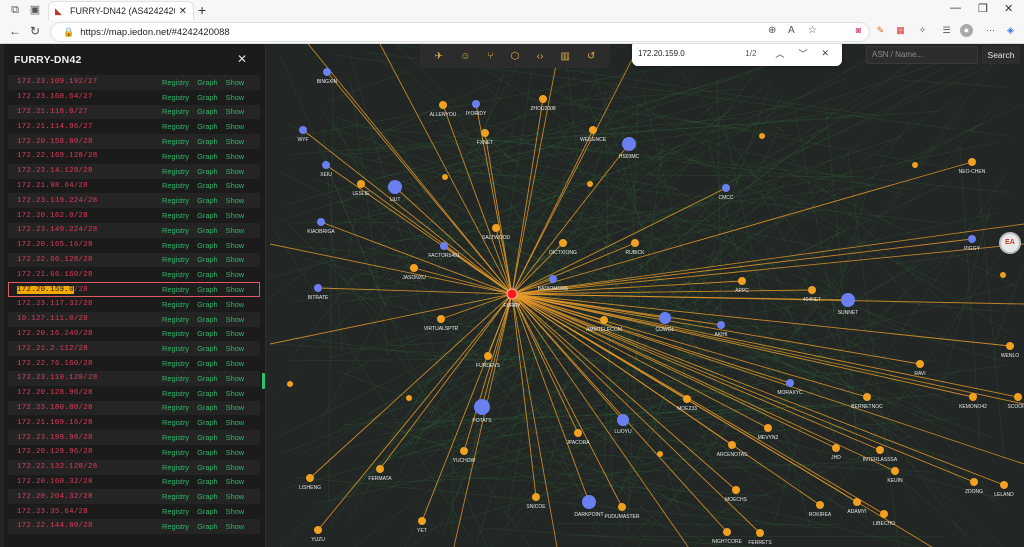  What do you see at coordinates (202, 10) in the screenshot?
I see `new-tab-button: +` at bounding box center [202, 10].